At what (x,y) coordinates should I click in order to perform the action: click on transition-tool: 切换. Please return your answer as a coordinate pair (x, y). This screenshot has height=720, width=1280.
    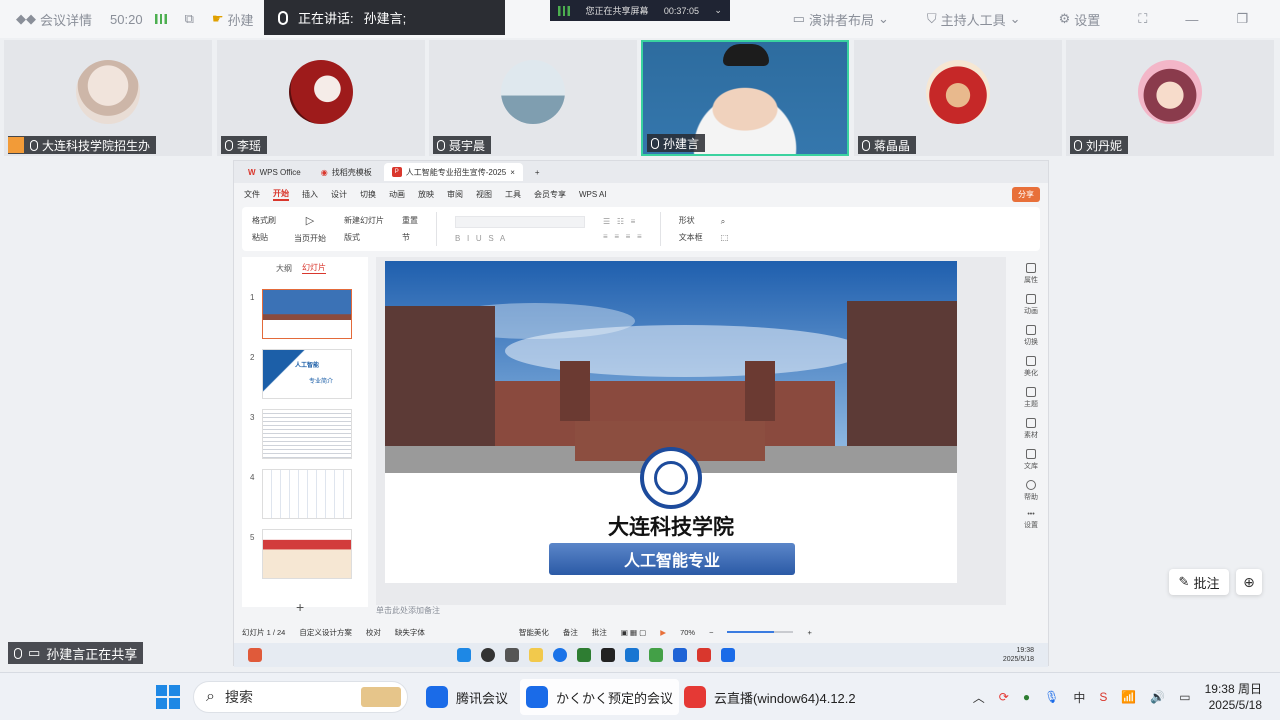
    Looking at the image, I should click on (1031, 336).